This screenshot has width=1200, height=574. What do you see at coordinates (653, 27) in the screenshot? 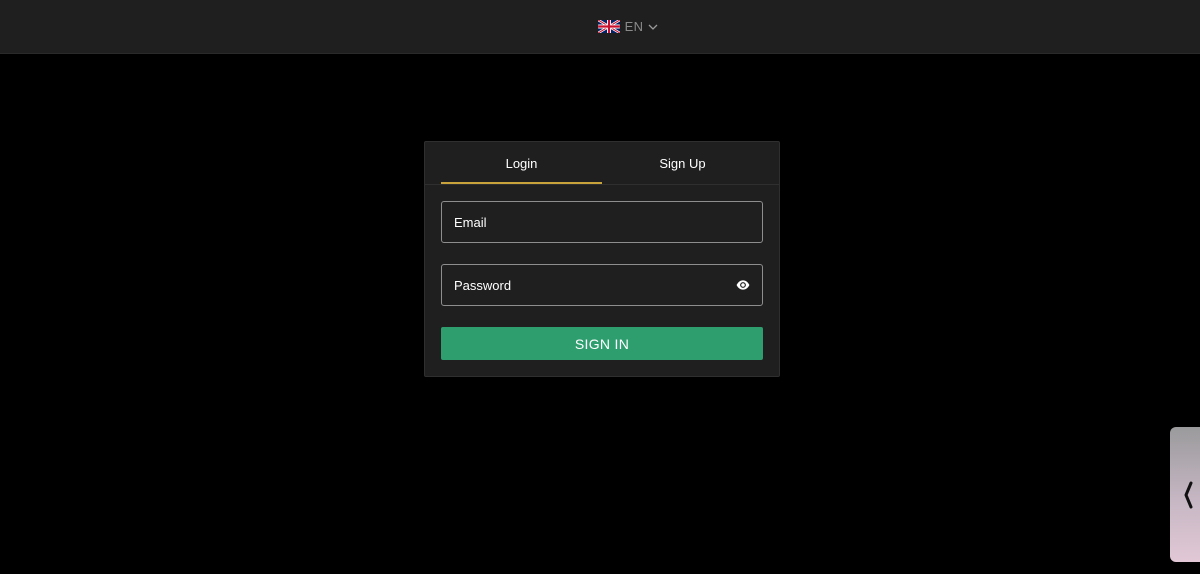
I see `chevron-down-icon` at bounding box center [653, 27].